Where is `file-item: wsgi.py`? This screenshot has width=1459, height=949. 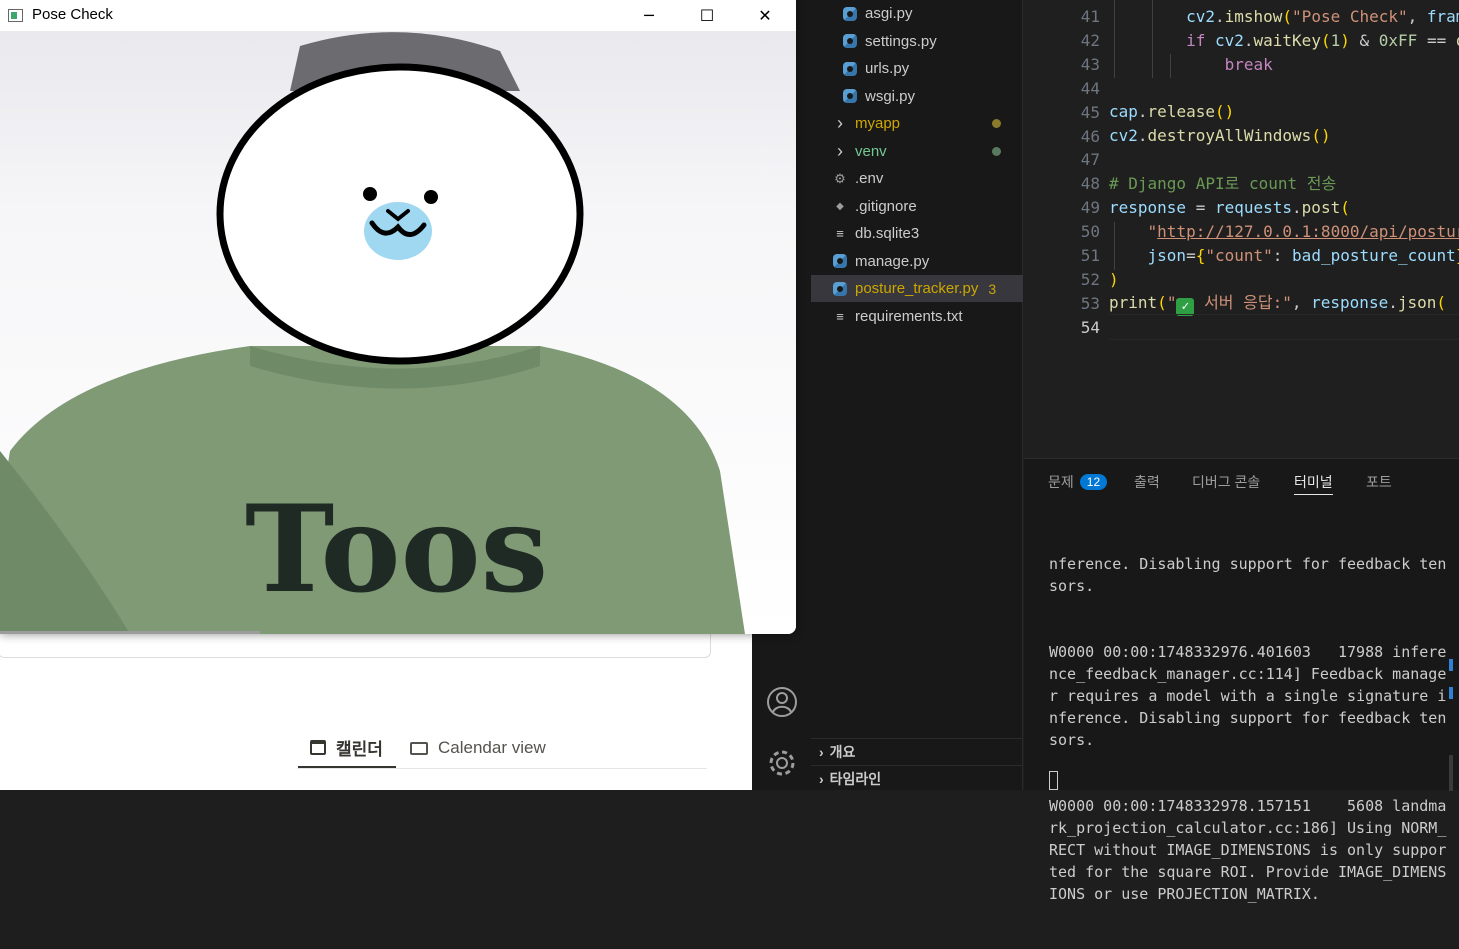
file-item: wsgi.py is located at coordinates (917, 96).